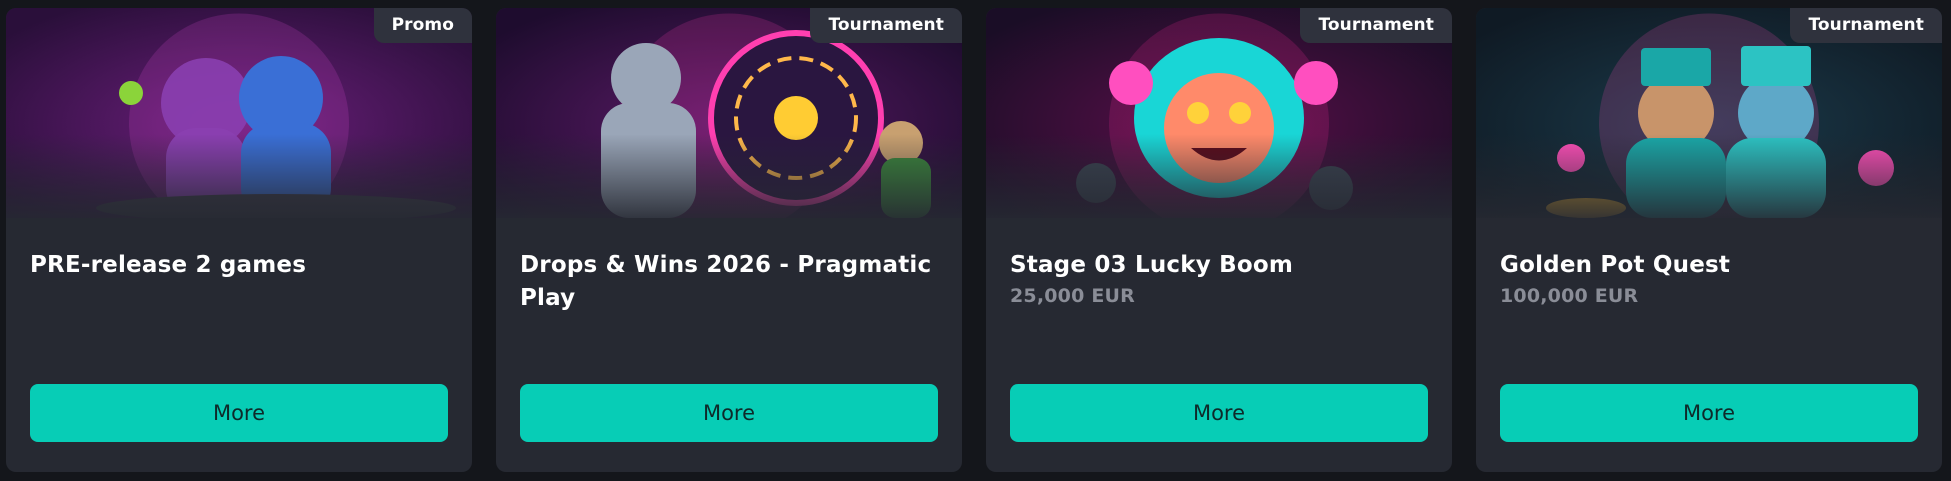 The height and width of the screenshot is (481, 1951). I want to click on card-title: Golden Pot Quest, so click(1615, 265).